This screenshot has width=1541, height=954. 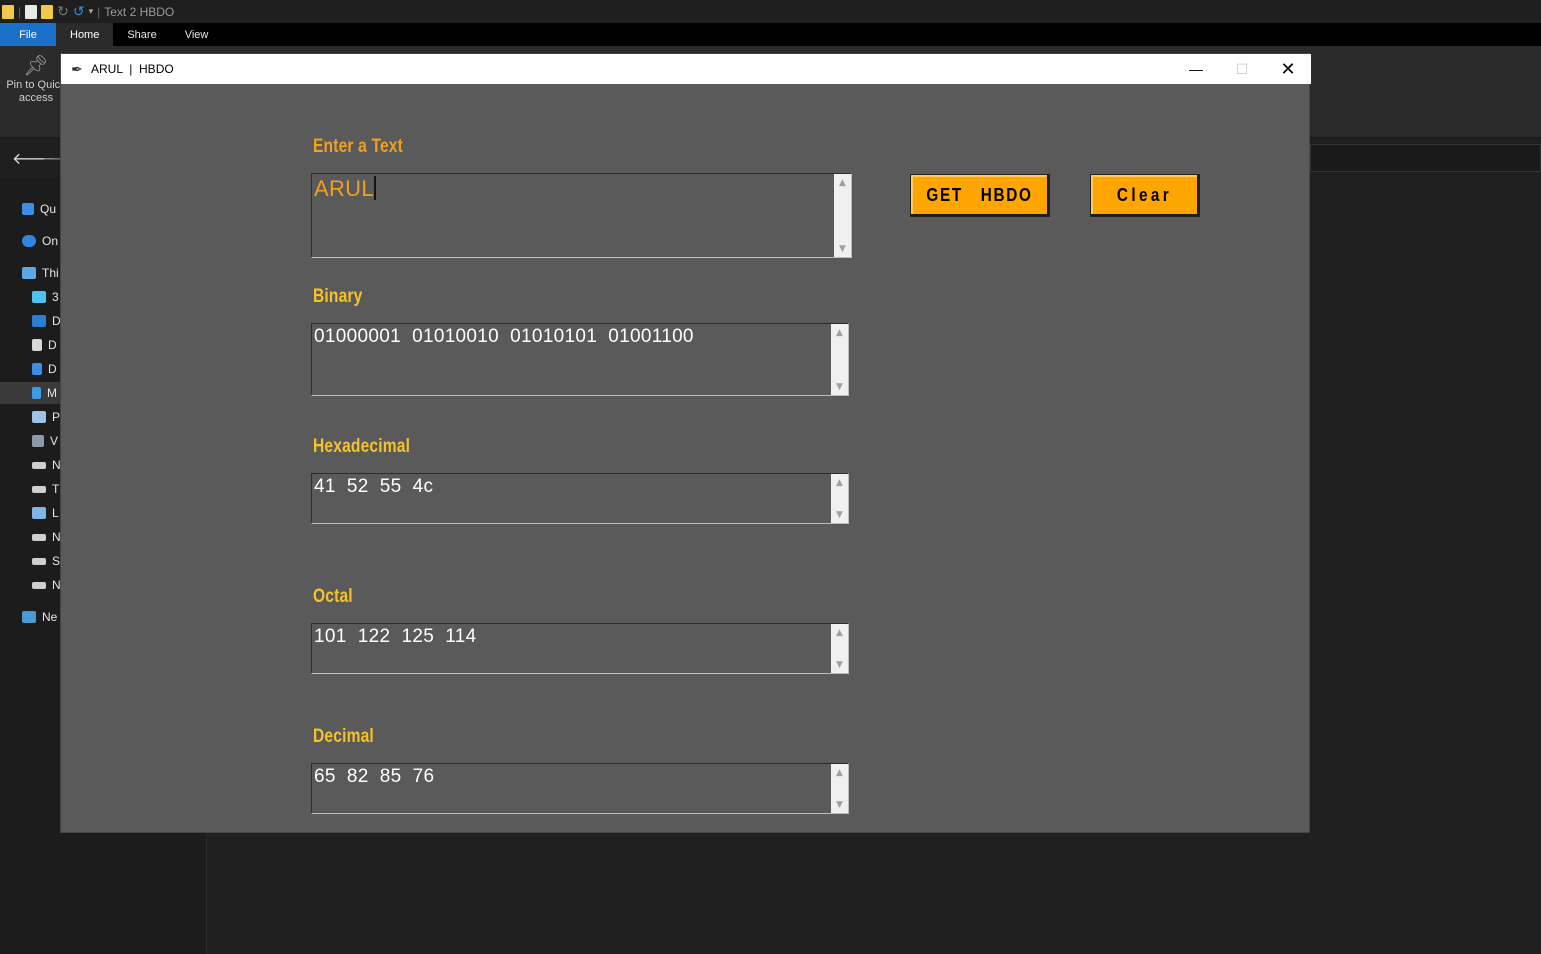 I want to click on explorer-title: Text 2 HBDO, so click(x=139, y=11).